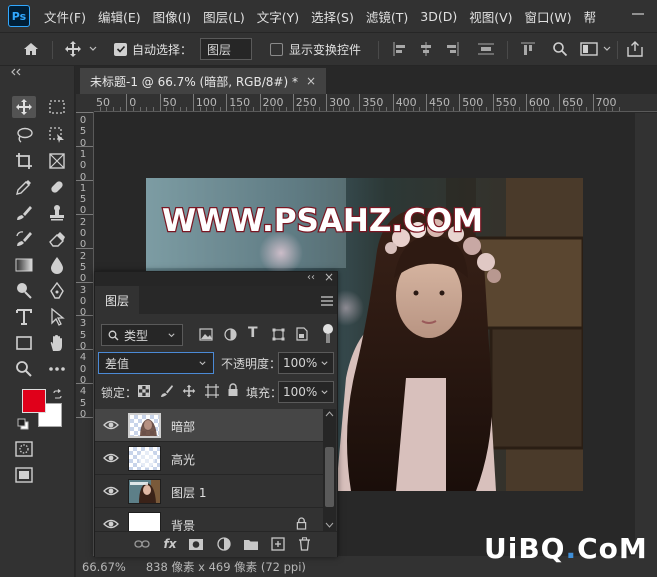  What do you see at coordinates (142, 335) in the screenshot?
I see `layer-filter-select: 类型` at bounding box center [142, 335].